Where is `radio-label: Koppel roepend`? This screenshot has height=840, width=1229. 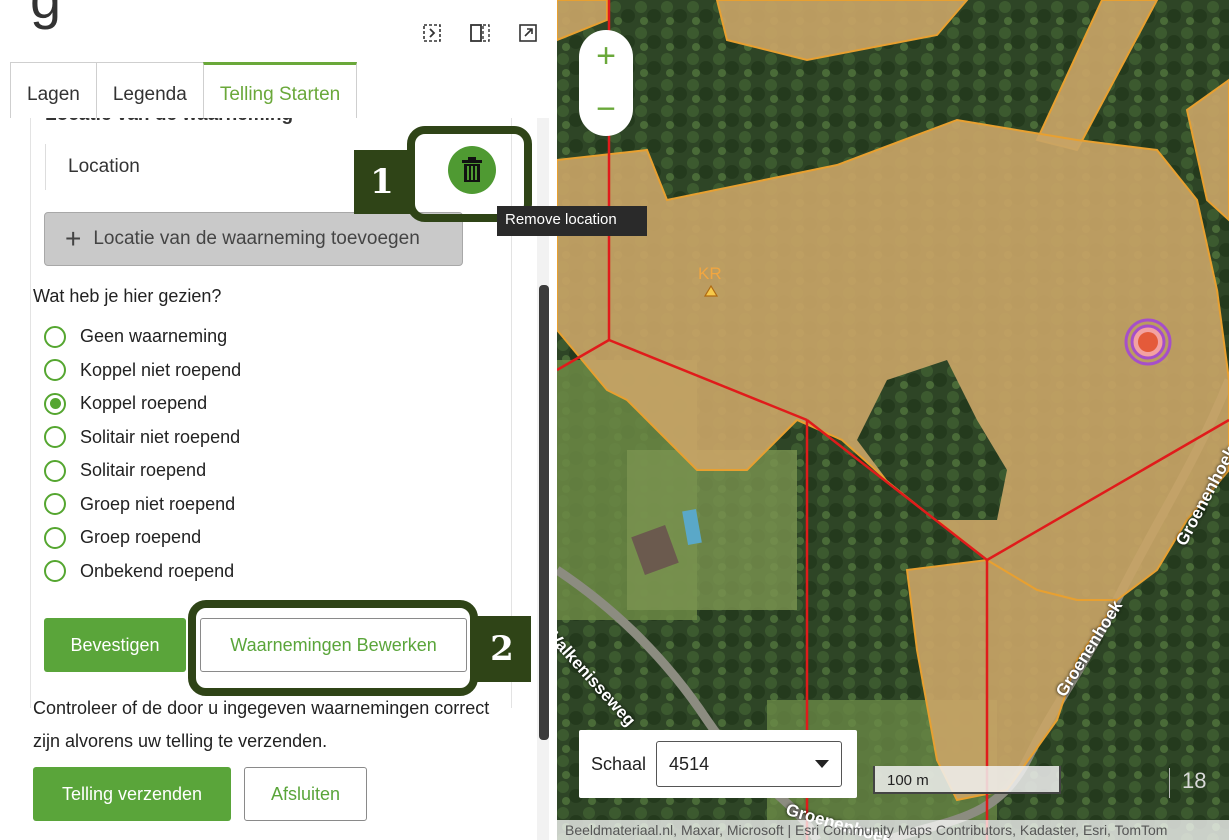 radio-label: Koppel roepend is located at coordinates (144, 403).